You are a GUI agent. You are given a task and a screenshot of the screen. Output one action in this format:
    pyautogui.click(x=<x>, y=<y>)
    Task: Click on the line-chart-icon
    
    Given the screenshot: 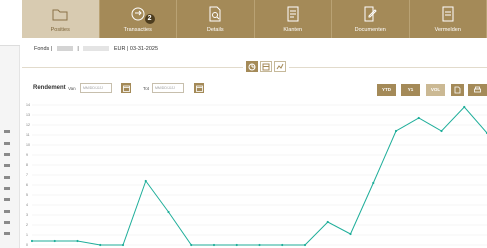 What is the action you would take?
    pyautogui.click(x=280, y=66)
    